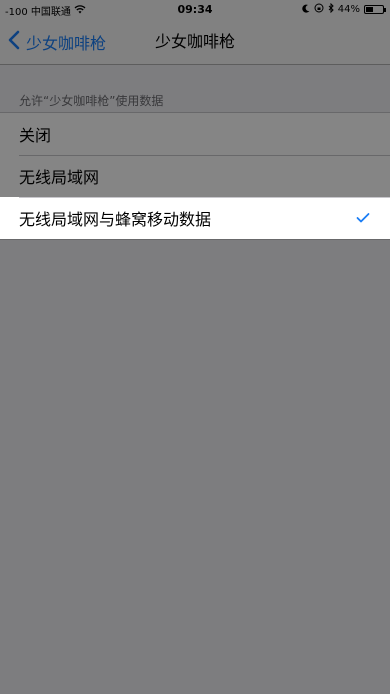  What do you see at coordinates (348, 9) in the screenshot?
I see `battery-percent: 44%` at bounding box center [348, 9].